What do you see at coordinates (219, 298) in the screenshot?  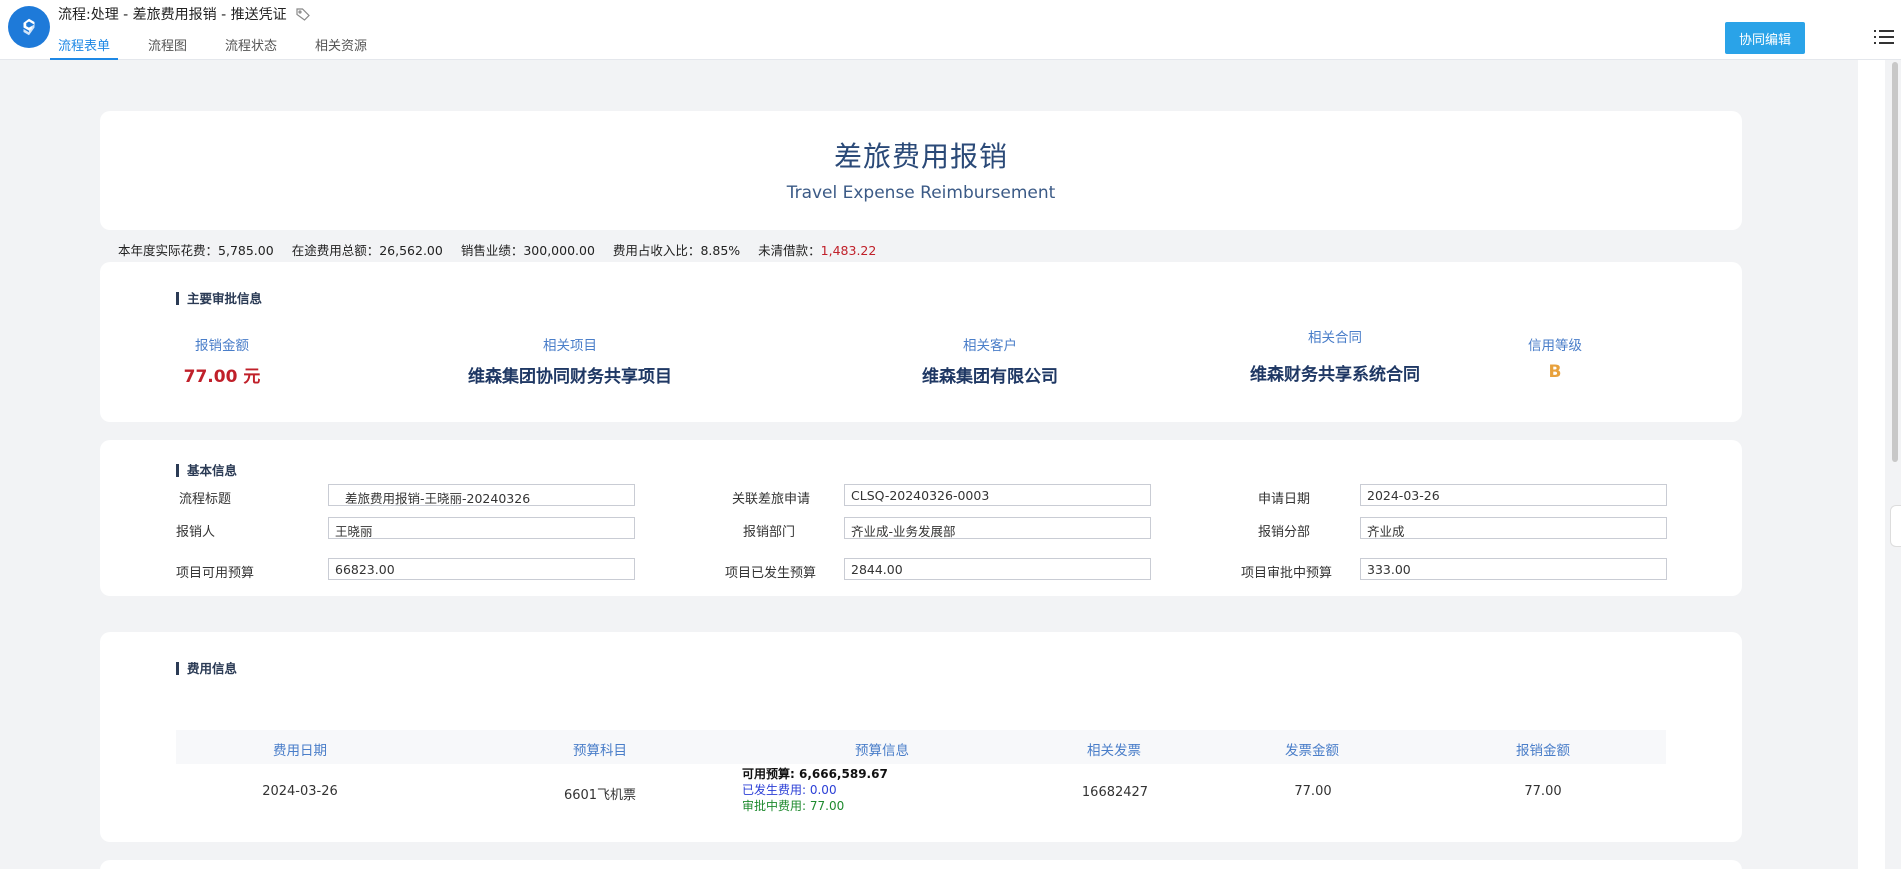 I see `section-title-approval: 主要审批信息` at bounding box center [219, 298].